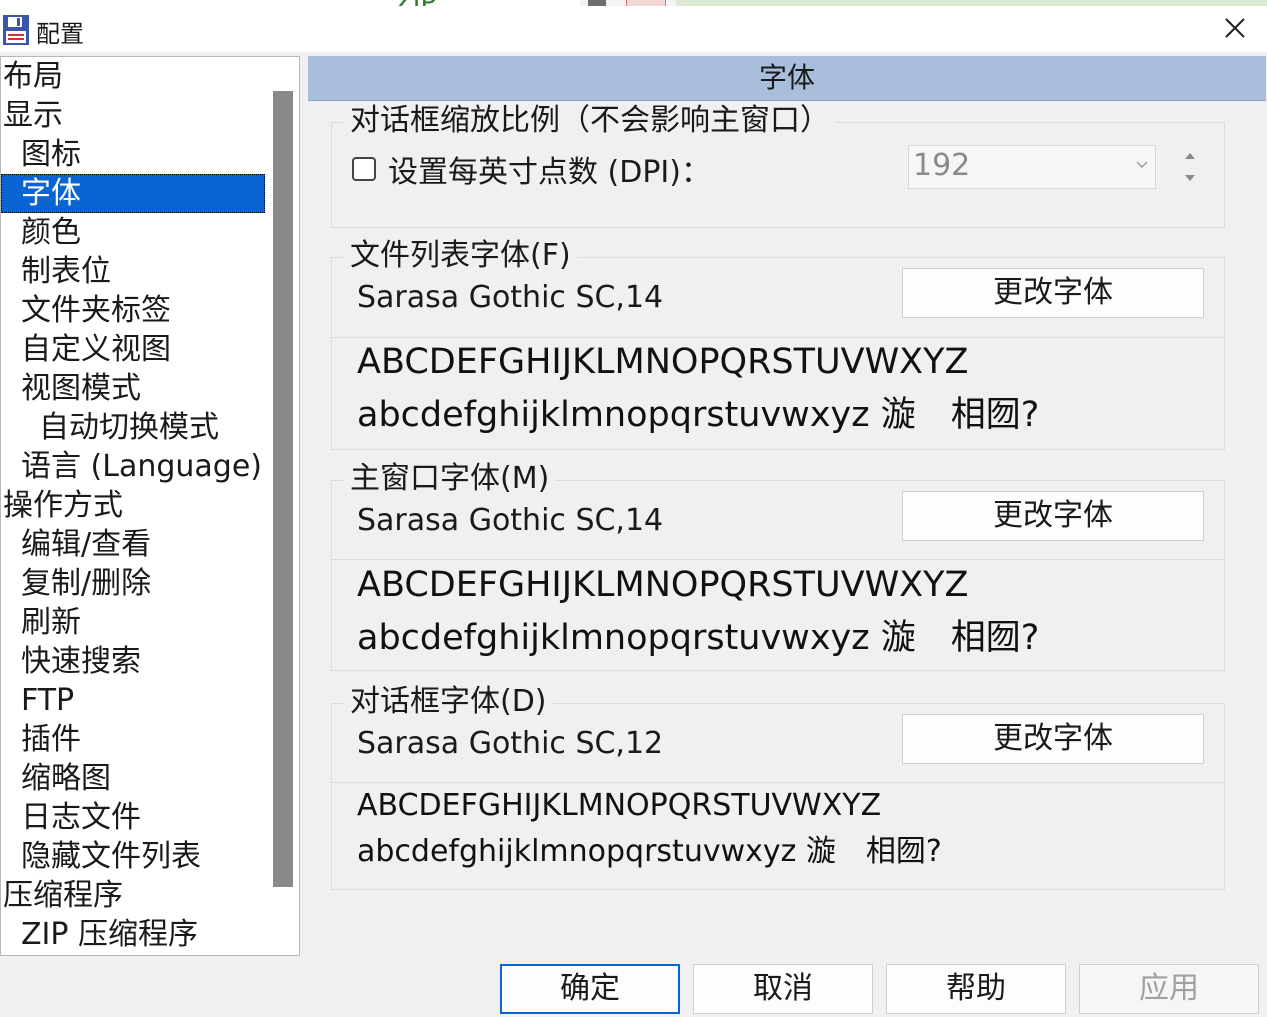 This screenshot has height=1017, width=1267. I want to click on tree-item: 日志文件, so click(81, 817).